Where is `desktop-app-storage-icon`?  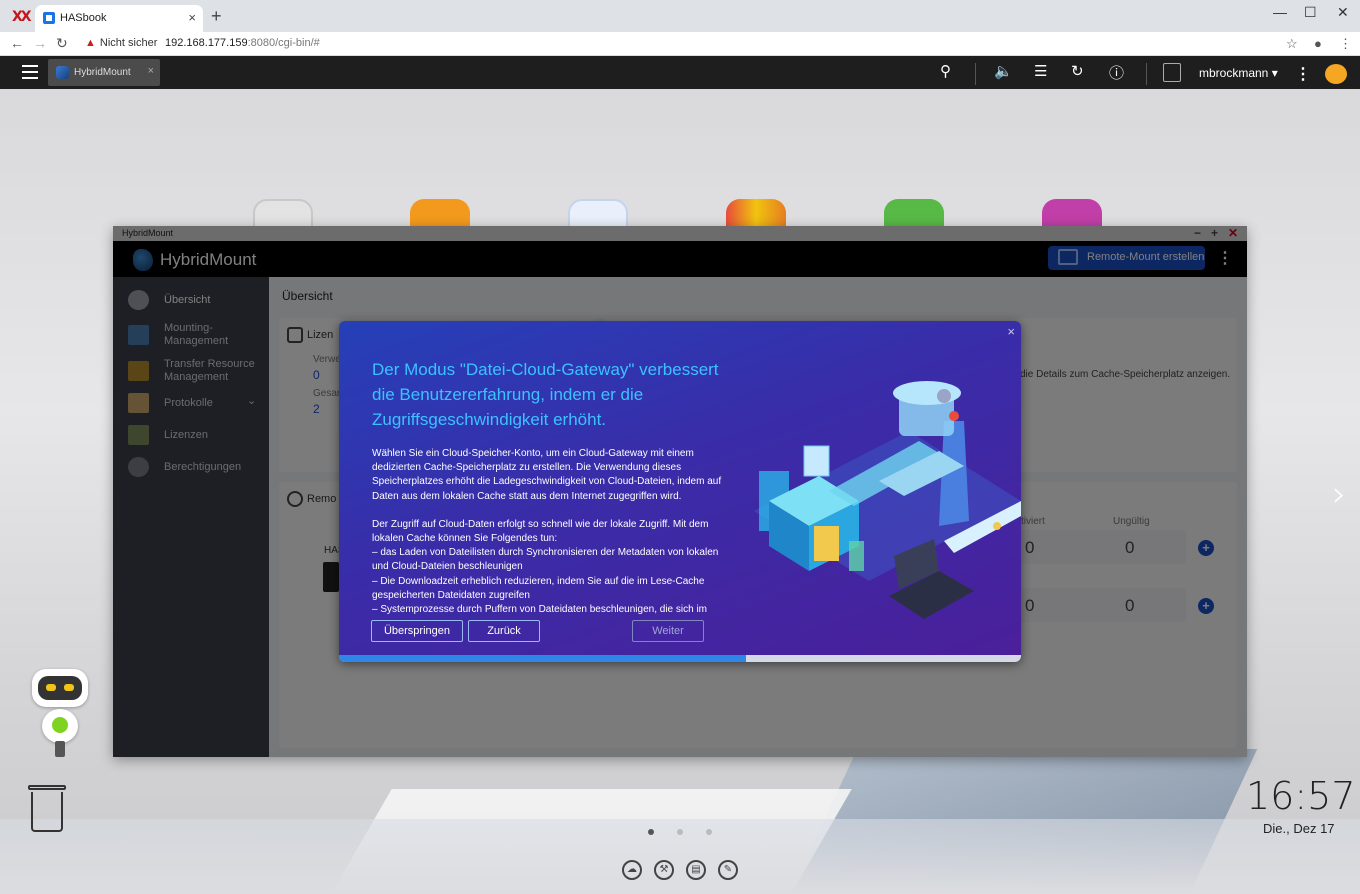 desktop-app-storage-icon is located at coordinates (598, 214).